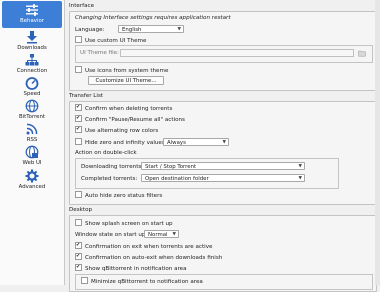  What do you see at coordinates (129, 224) in the screenshot?
I see `checkbox-label: Show splash screen on start up` at bounding box center [129, 224].